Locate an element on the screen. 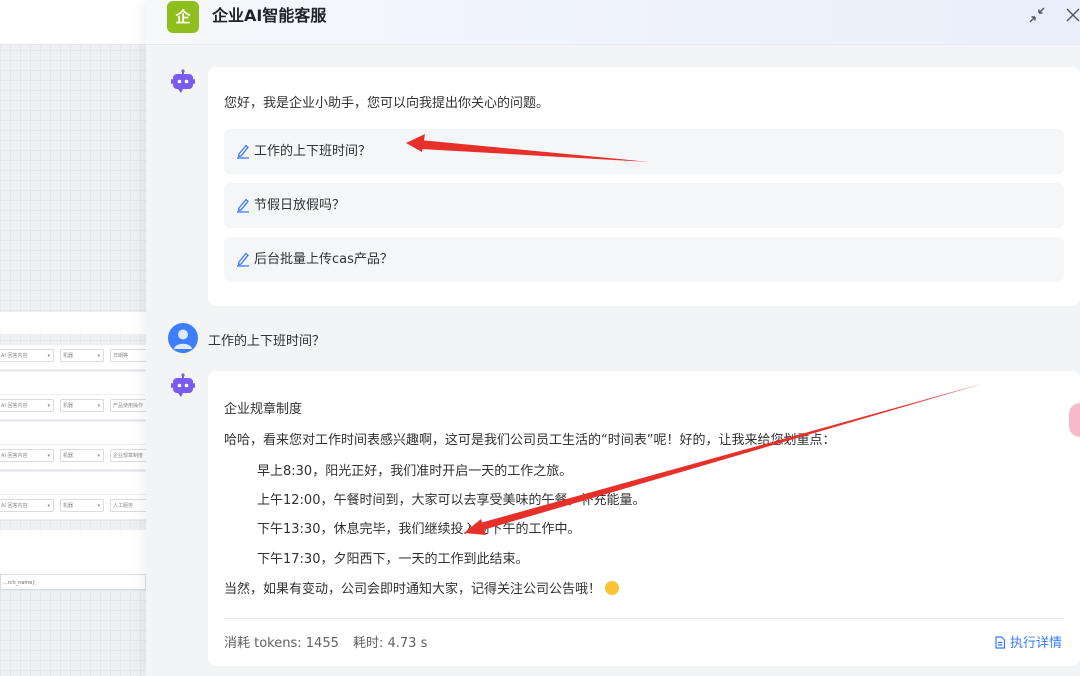 The image size is (1080, 676). schedule-item: 下午17:30，夕阳西下，一天的工作到此结束。 is located at coordinates (393, 559).